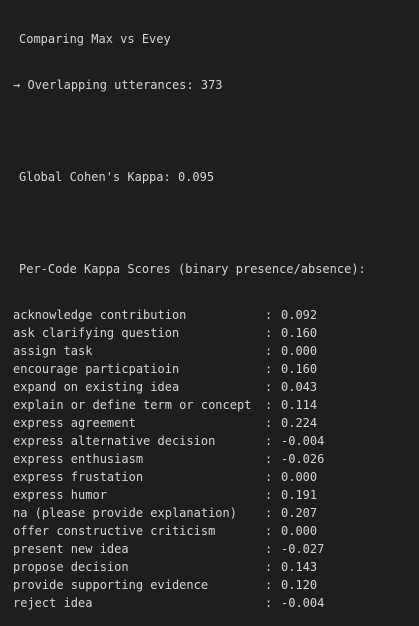 This screenshot has height=626, width=419. What do you see at coordinates (299, 513) in the screenshot?
I see `kappa-score: 0.207` at bounding box center [299, 513].